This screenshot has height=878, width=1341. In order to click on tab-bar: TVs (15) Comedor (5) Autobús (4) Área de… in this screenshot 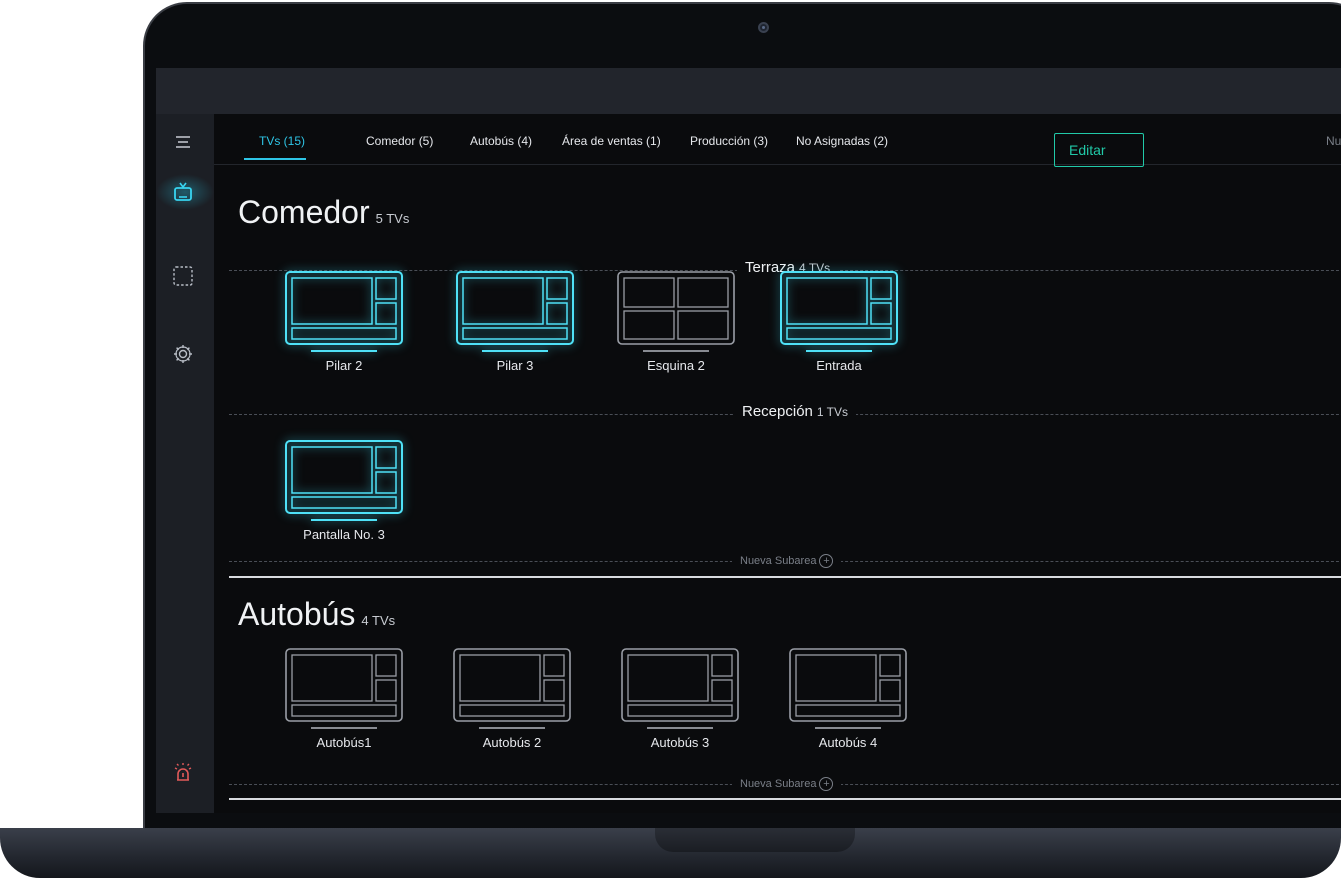, I will do `click(777, 139)`.